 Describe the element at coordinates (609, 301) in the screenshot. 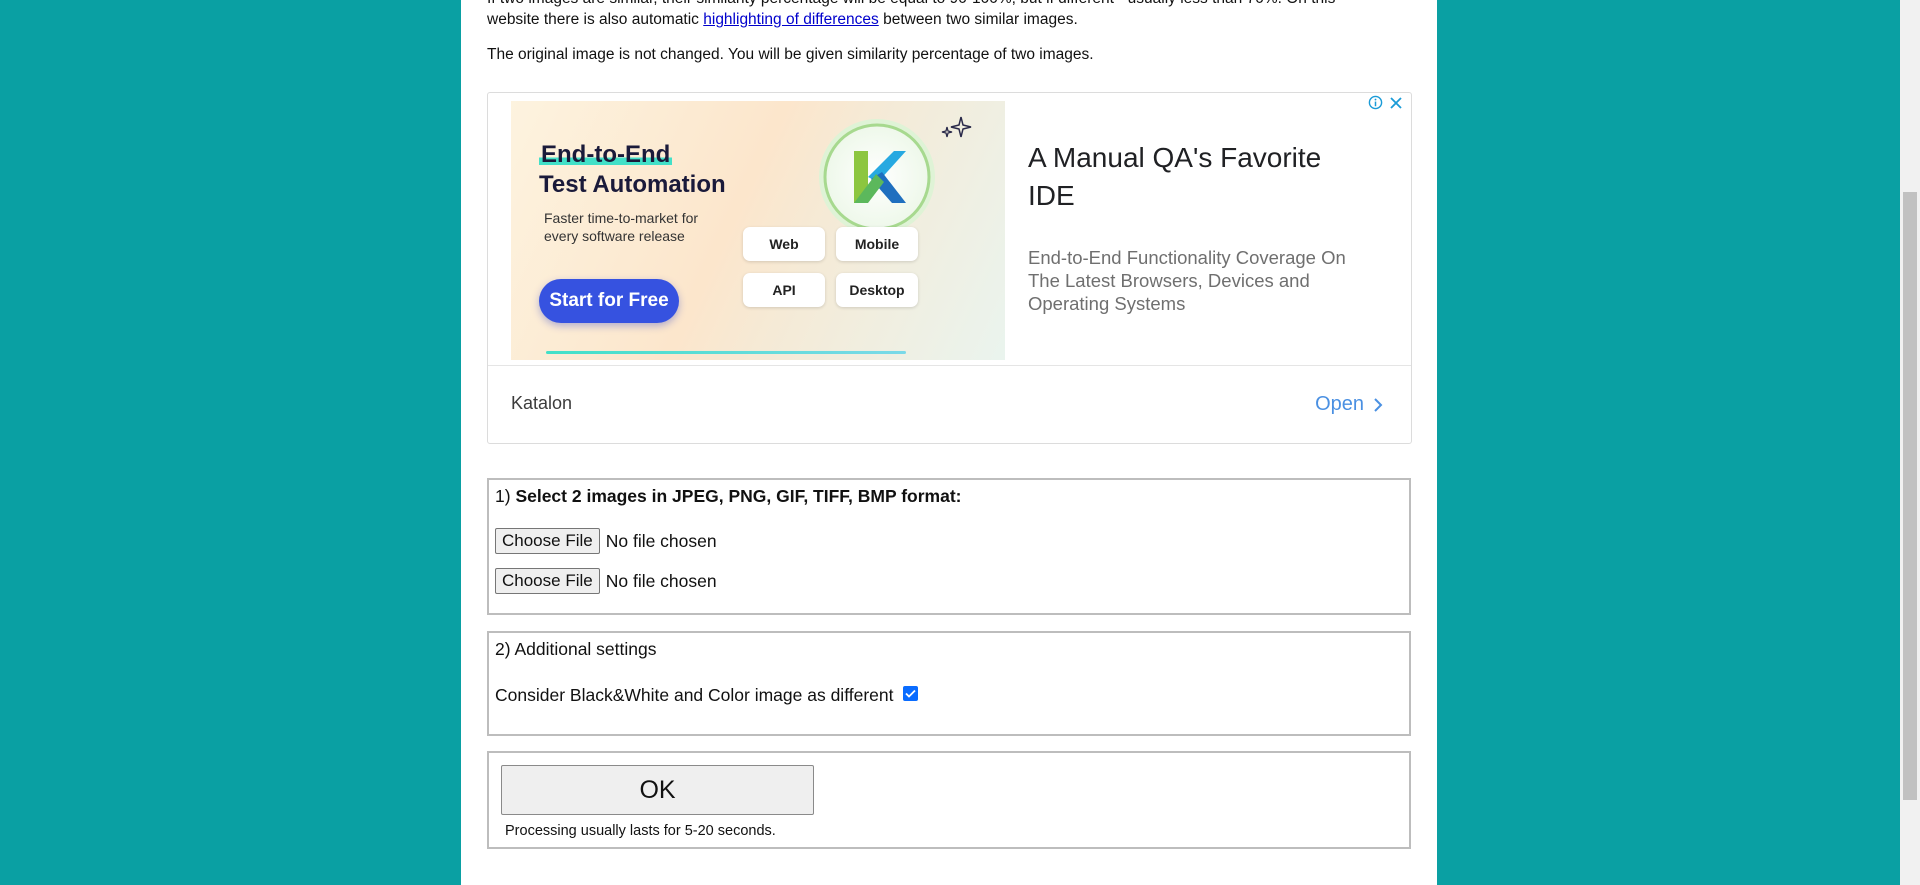

I see `start-for-free-button: Start for Free` at that location.